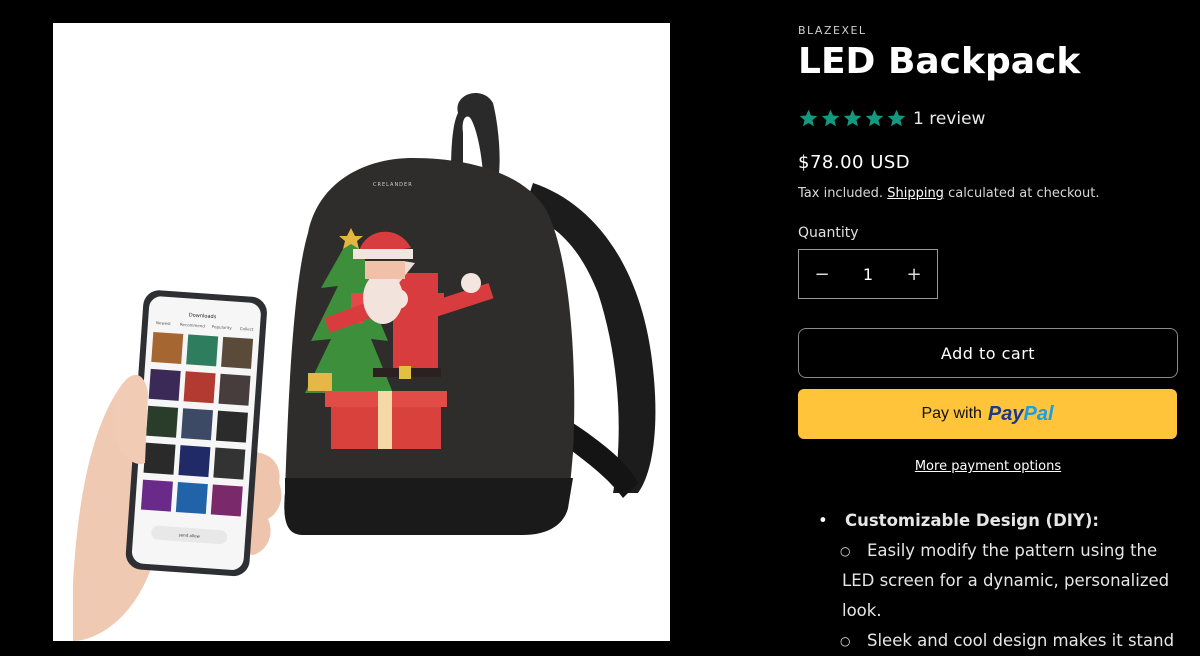 The height and width of the screenshot is (656, 1200). I want to click on phone-tab-collect: Collect, so click(247, 329).